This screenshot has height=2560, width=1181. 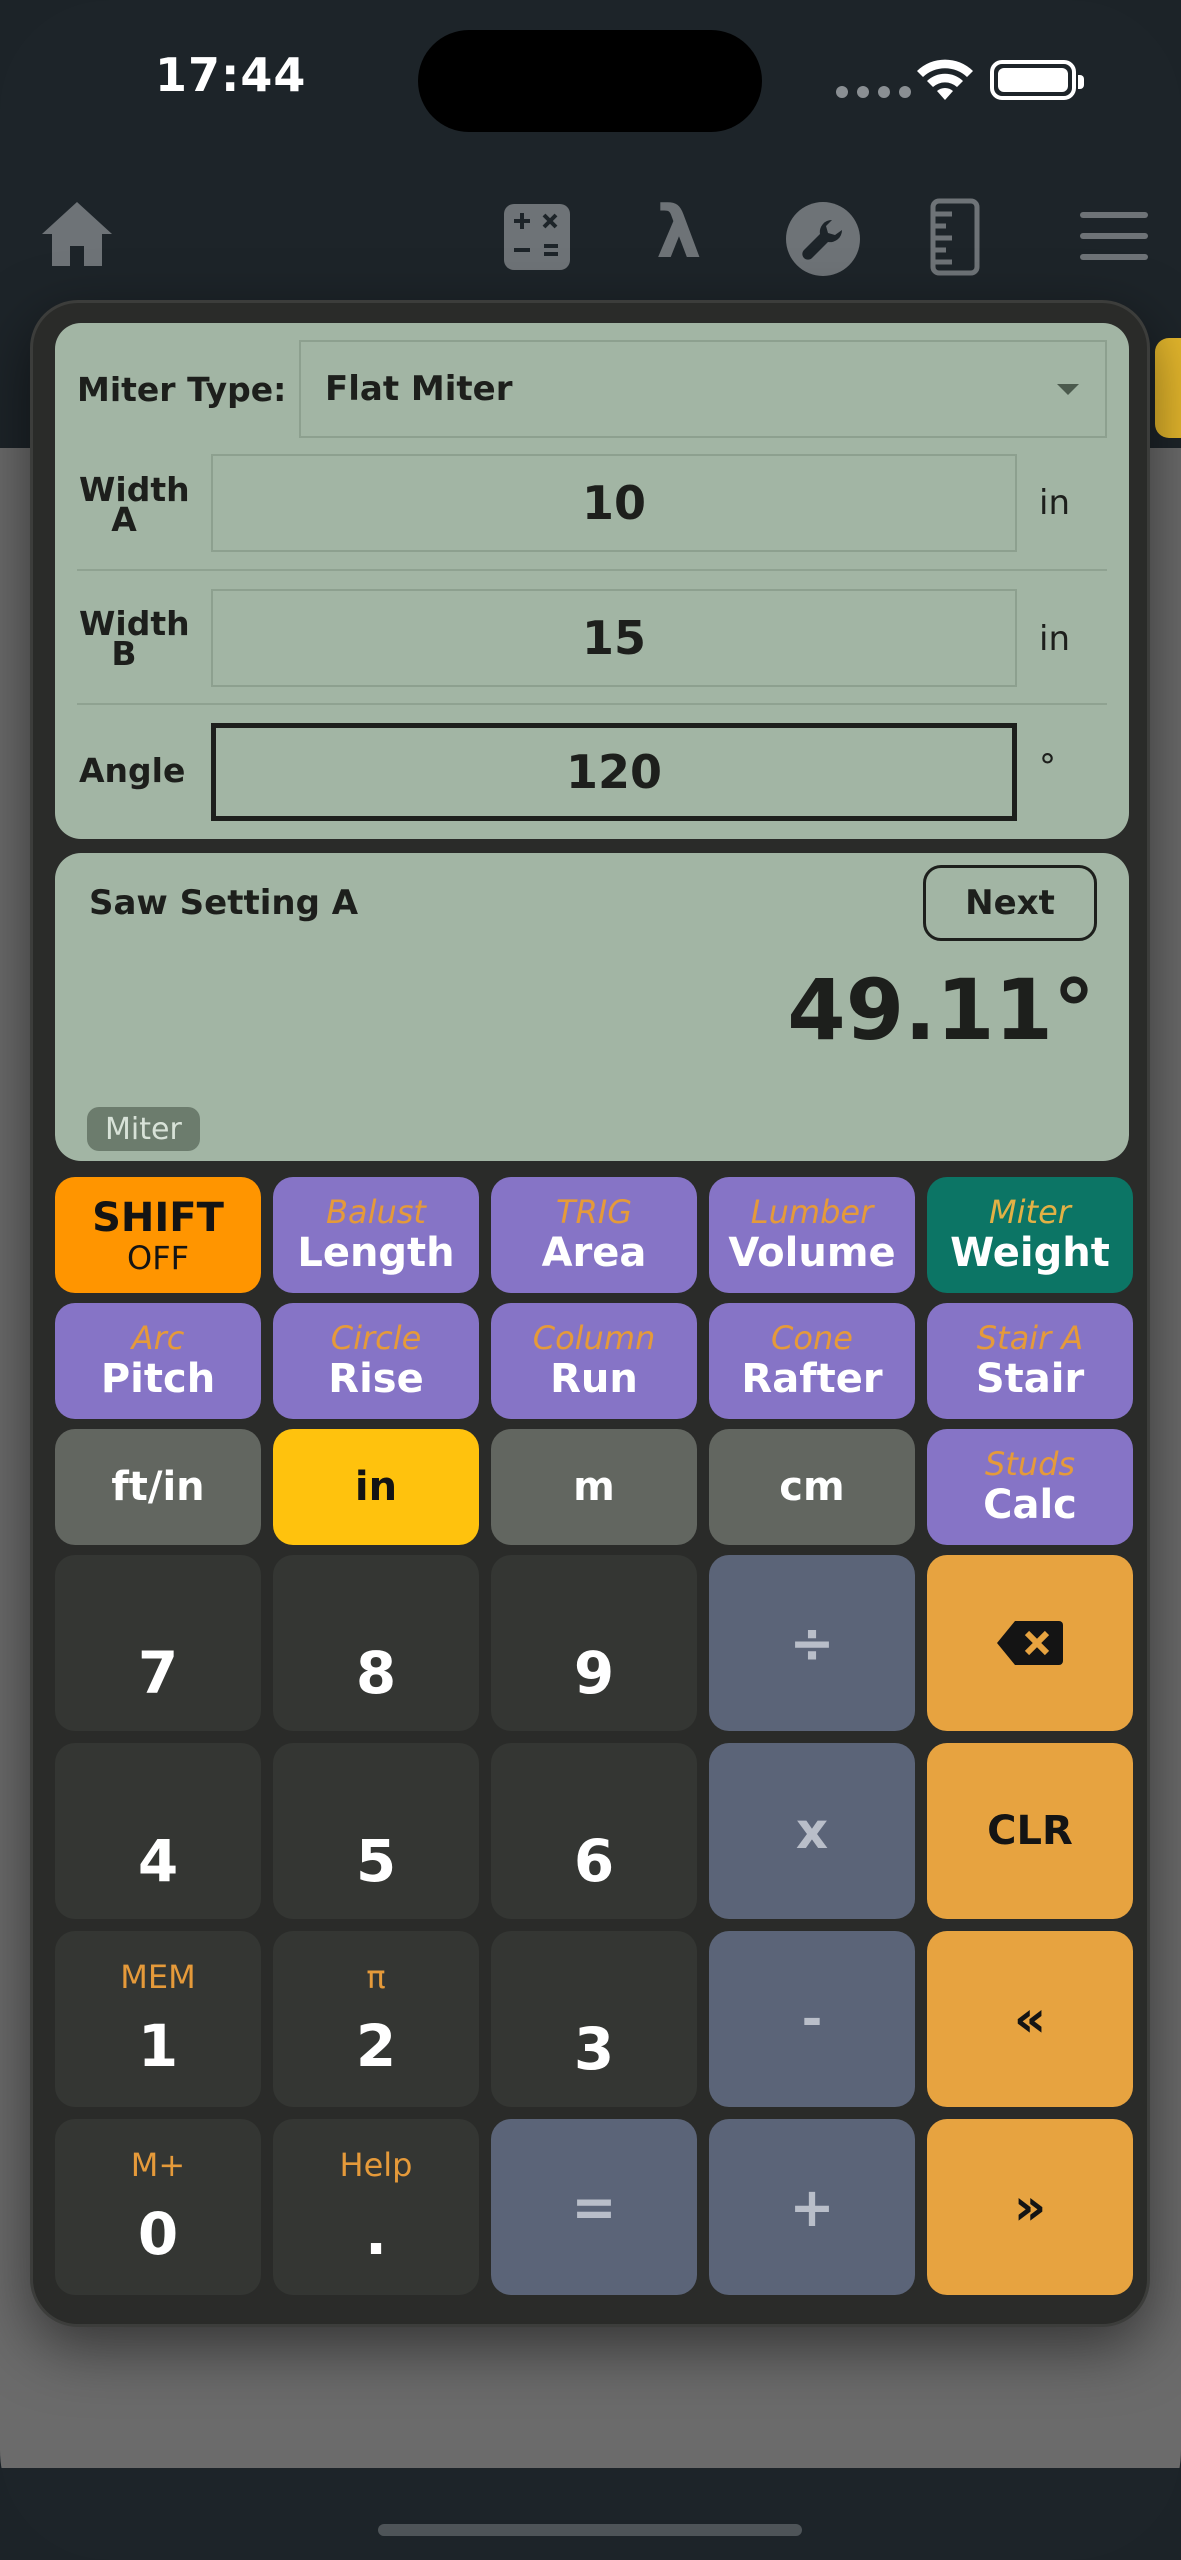 I want to click on calc-key: Studs Calc, so click(x=1030, y=1487).